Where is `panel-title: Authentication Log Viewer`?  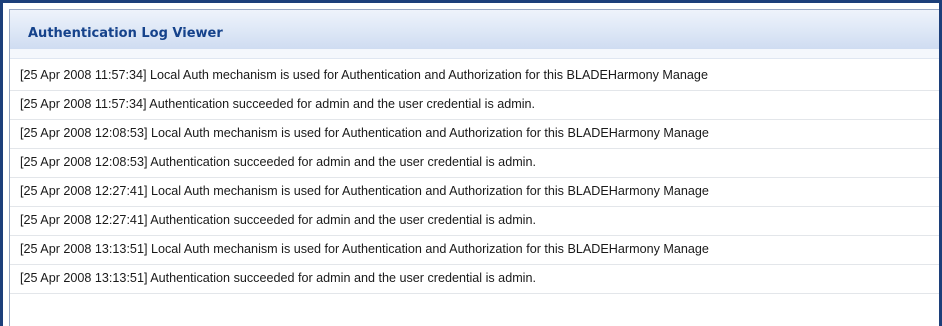 panel-title: Authentication Log Viewer is located at coordinates (125, 33).